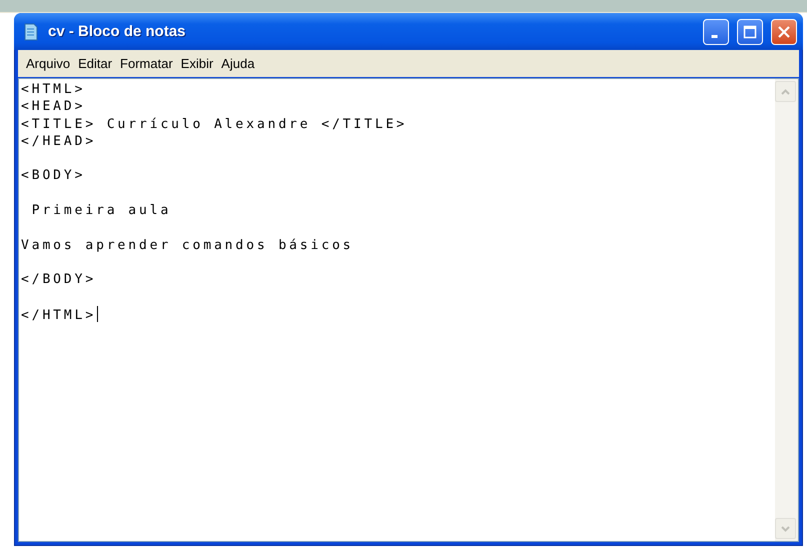 Image resolution: width=807 pixels, height=559 pixels. I want to click on chevron-up-icon, so click(785, 91).